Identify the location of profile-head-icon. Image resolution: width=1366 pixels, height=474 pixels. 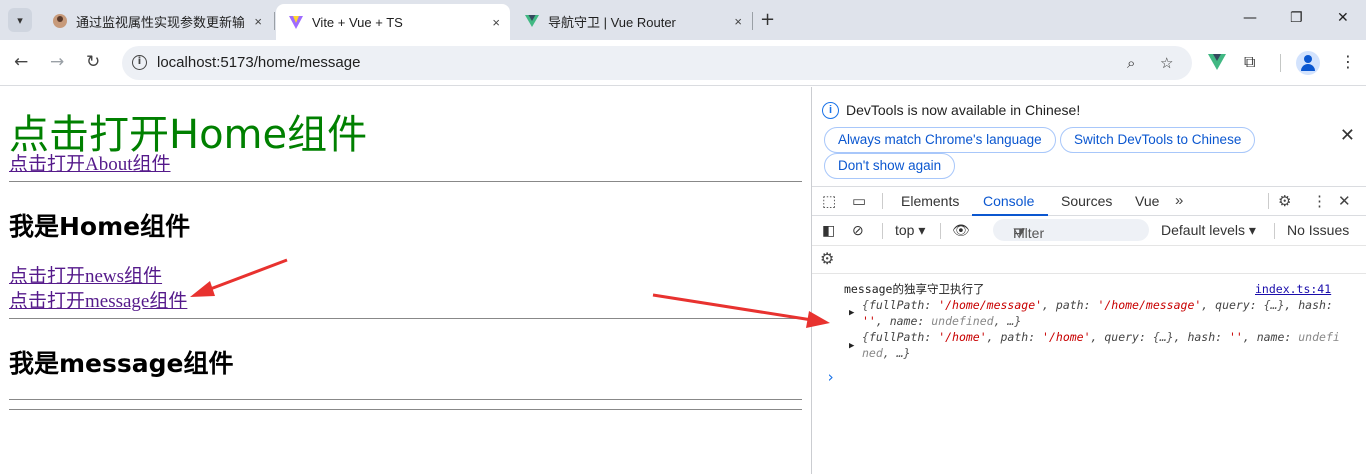
(1308, 59).